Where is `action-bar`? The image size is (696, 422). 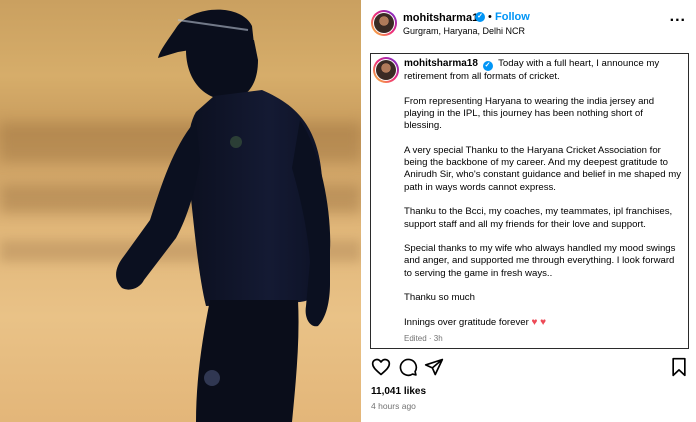 action-bar is located at coordinates (530, 368).